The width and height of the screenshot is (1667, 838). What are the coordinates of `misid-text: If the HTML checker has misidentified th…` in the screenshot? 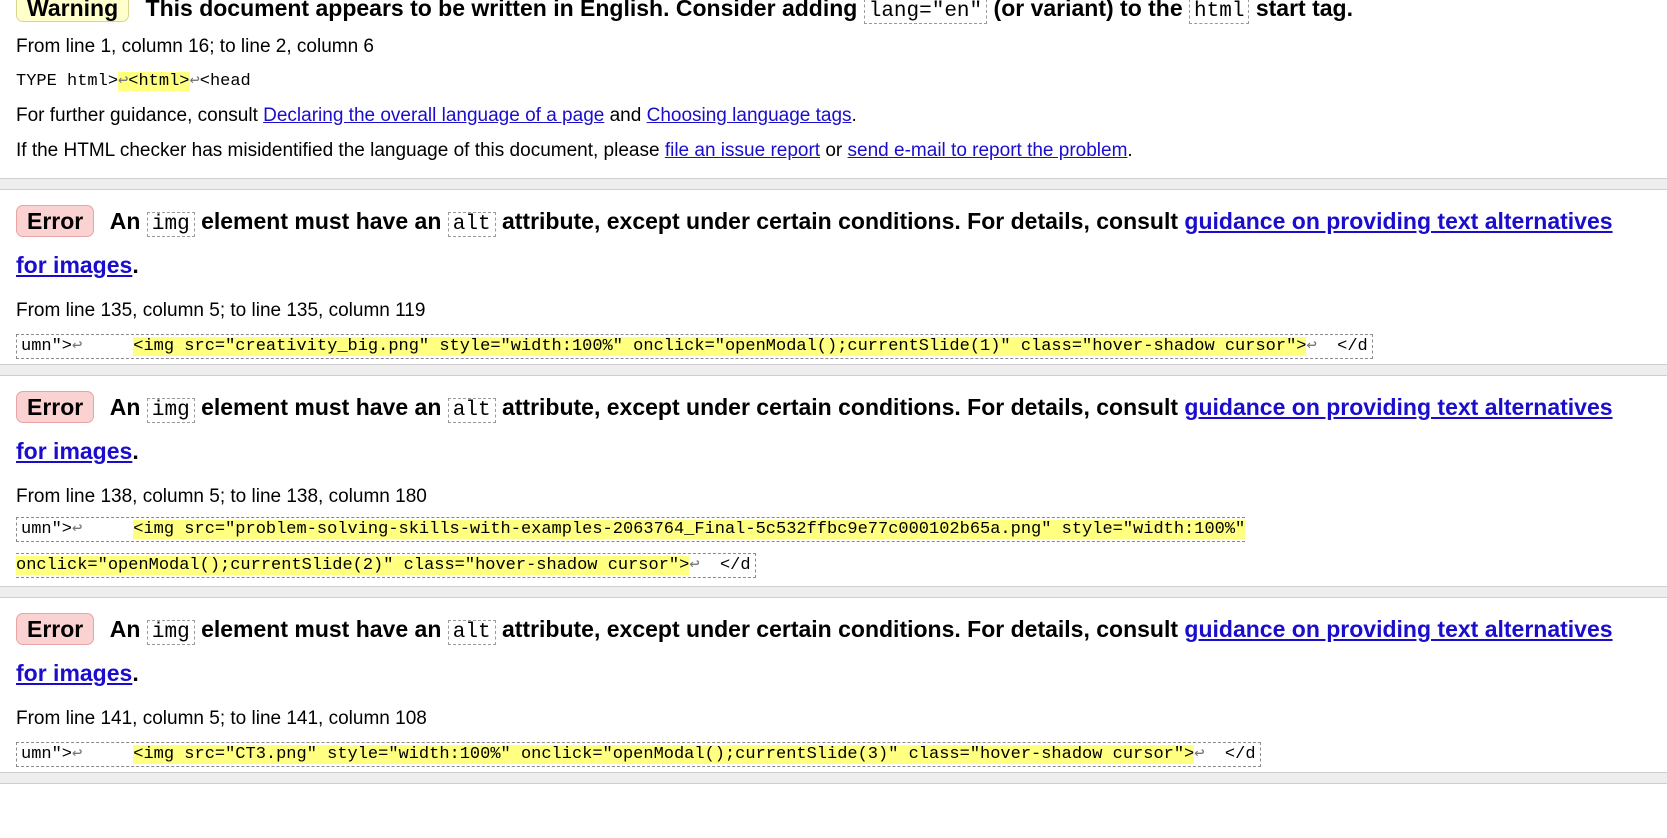 It's located at (338, 150).